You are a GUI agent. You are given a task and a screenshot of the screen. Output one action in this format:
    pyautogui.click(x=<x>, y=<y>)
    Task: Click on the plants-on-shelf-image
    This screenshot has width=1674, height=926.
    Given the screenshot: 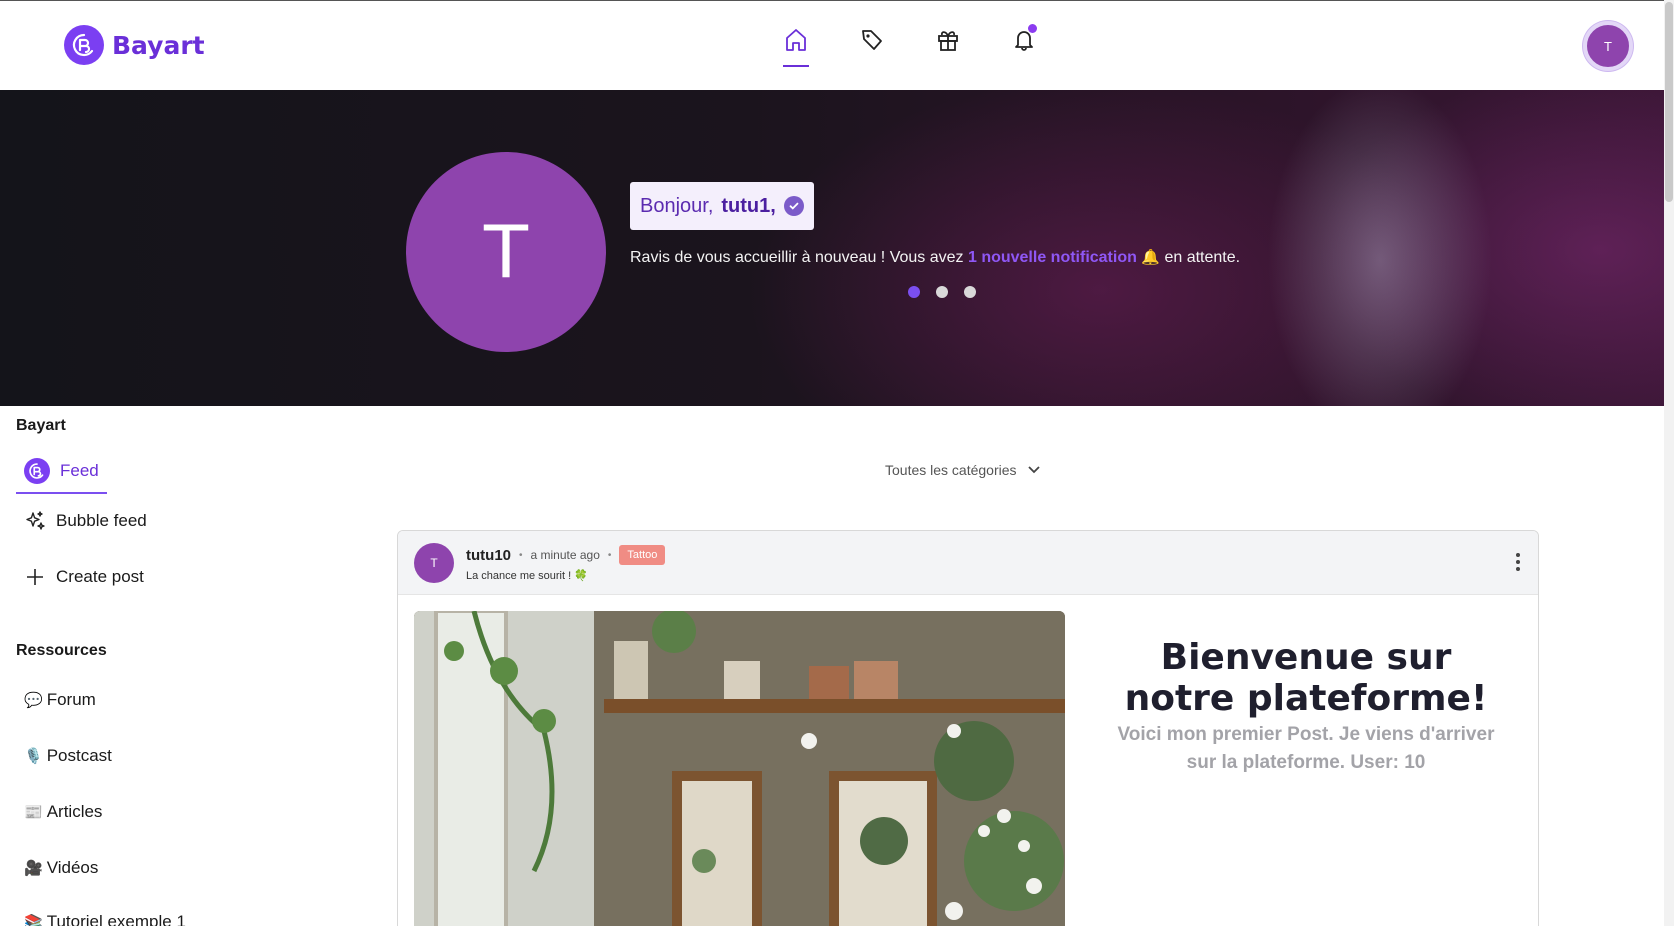 What is the action you would take?
    pyautogui.click(x=739, y=768)
    